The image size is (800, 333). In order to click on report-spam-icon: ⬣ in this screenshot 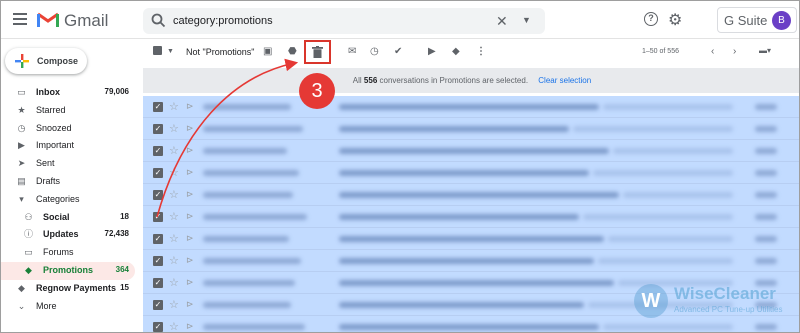, I will do `click(292, 51)`.